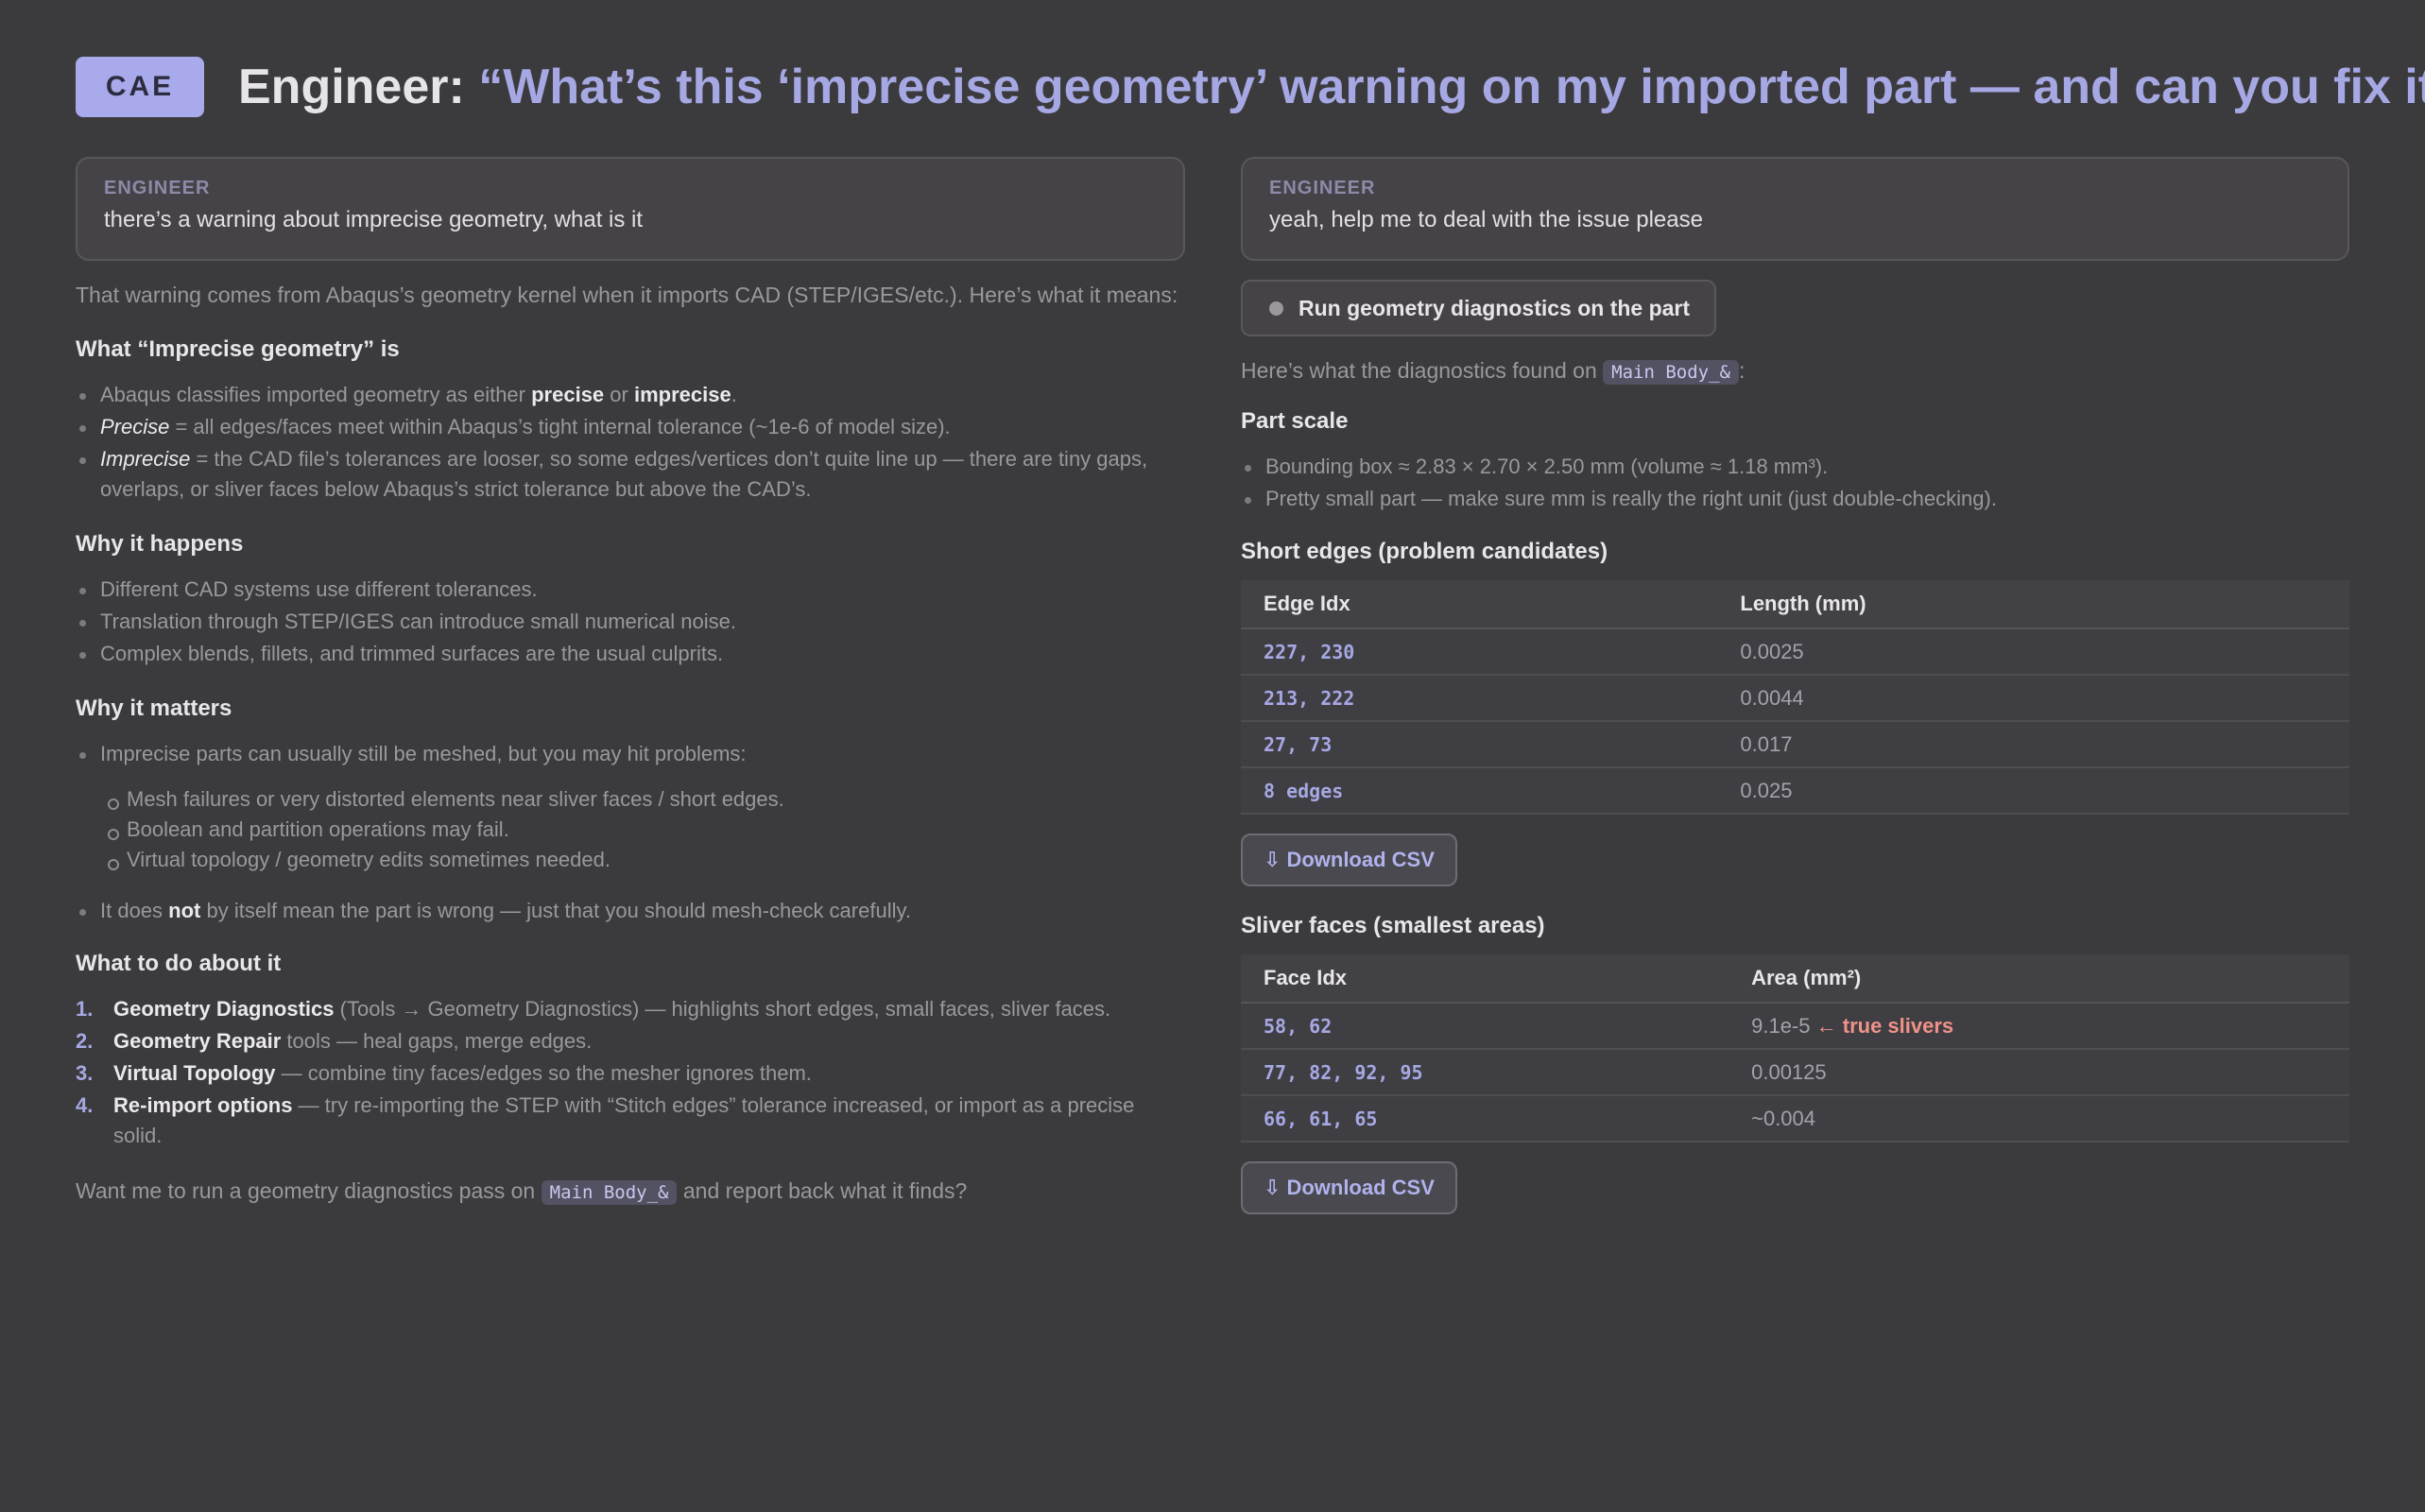 The width and height of the screenshot is (2425, 1512). Describe the element at coordinates (238, 349) in the screenshot. I see `section-heading-what: What “Imprecise geometry” is` at that location.